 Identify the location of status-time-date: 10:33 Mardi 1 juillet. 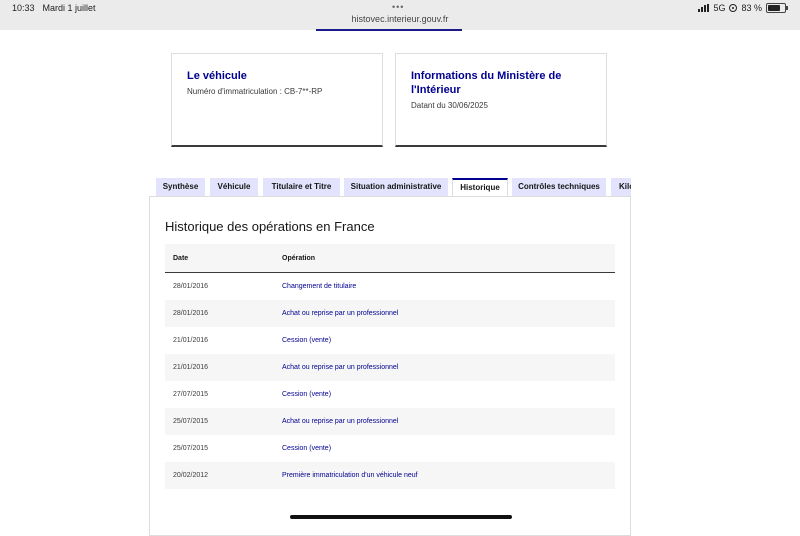
(54, 8).